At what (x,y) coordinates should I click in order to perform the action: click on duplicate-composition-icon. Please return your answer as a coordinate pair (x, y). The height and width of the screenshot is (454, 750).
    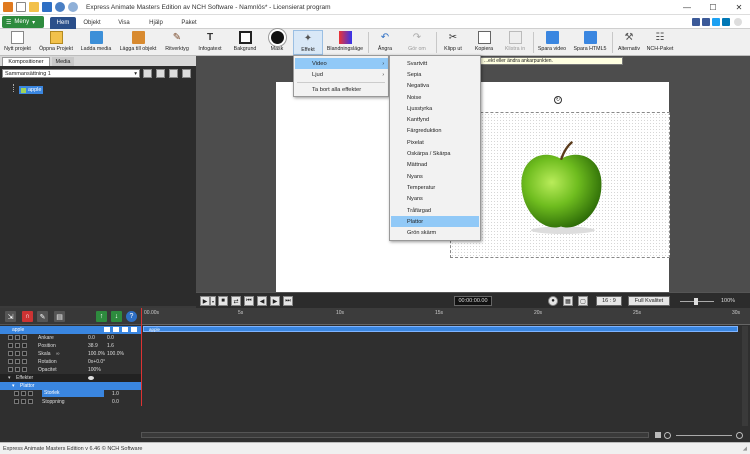
    Looking at the image, I should click on (173, 73).